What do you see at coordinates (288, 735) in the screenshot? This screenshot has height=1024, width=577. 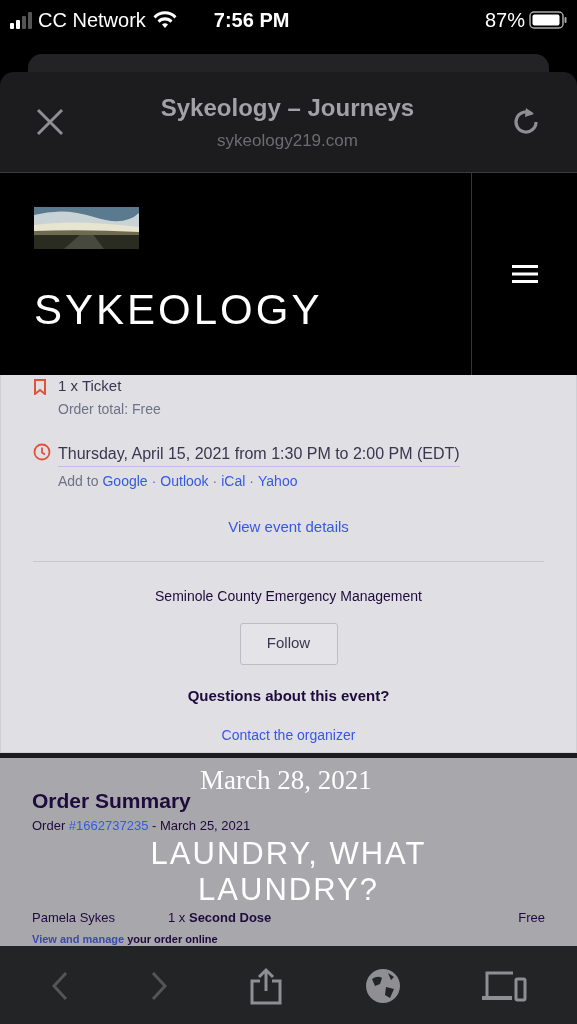 I see `contact-organizer-link: Contact the organizer` at bounding box center [288, 735].